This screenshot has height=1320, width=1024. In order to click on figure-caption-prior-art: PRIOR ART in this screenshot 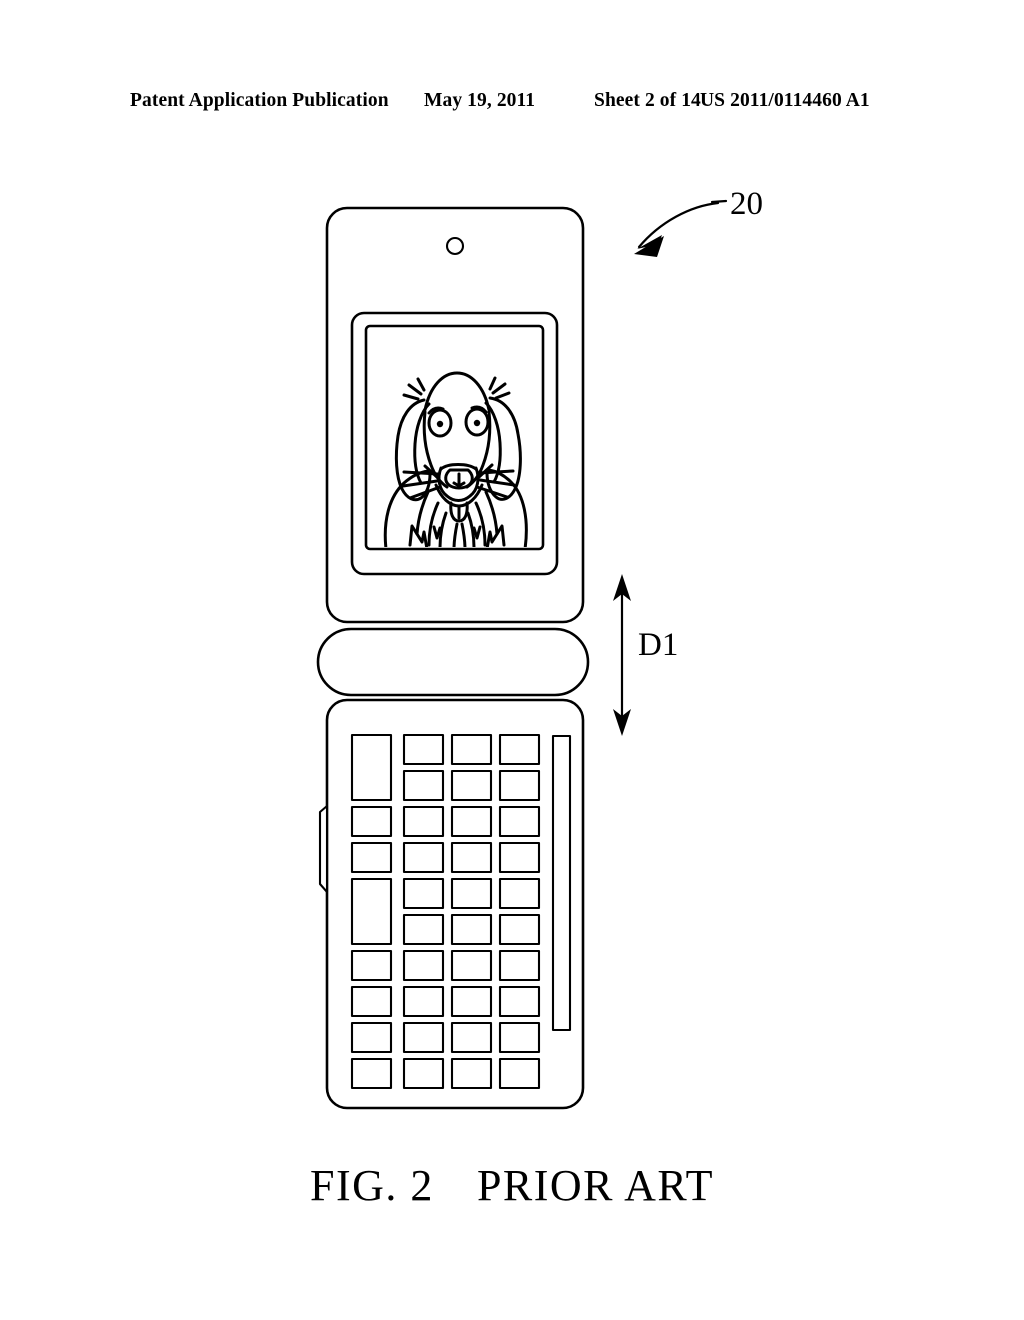, I will do `click(595, 1185)`.